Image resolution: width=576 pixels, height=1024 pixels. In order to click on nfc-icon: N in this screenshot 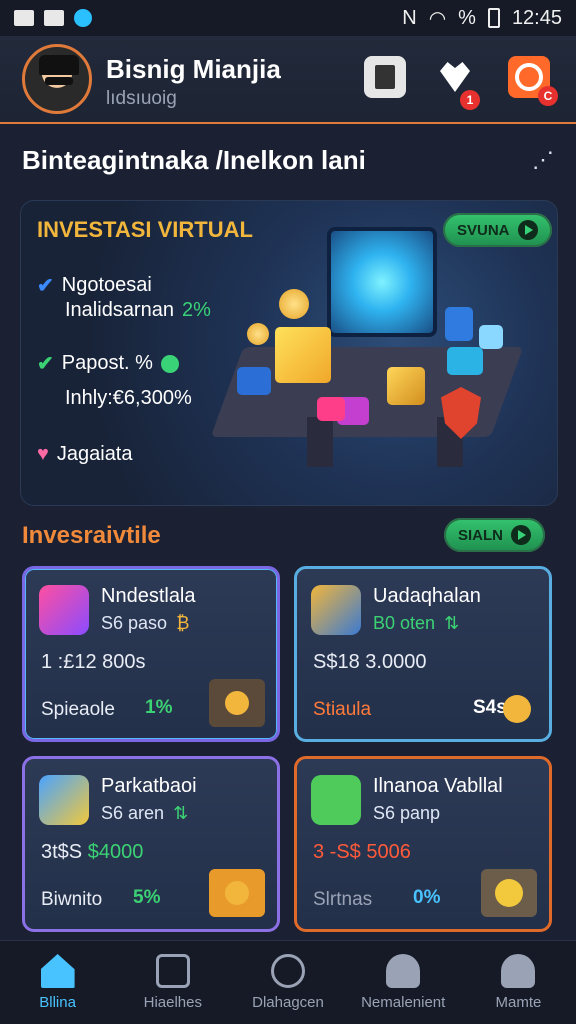, I will do `click(409, 17)`.